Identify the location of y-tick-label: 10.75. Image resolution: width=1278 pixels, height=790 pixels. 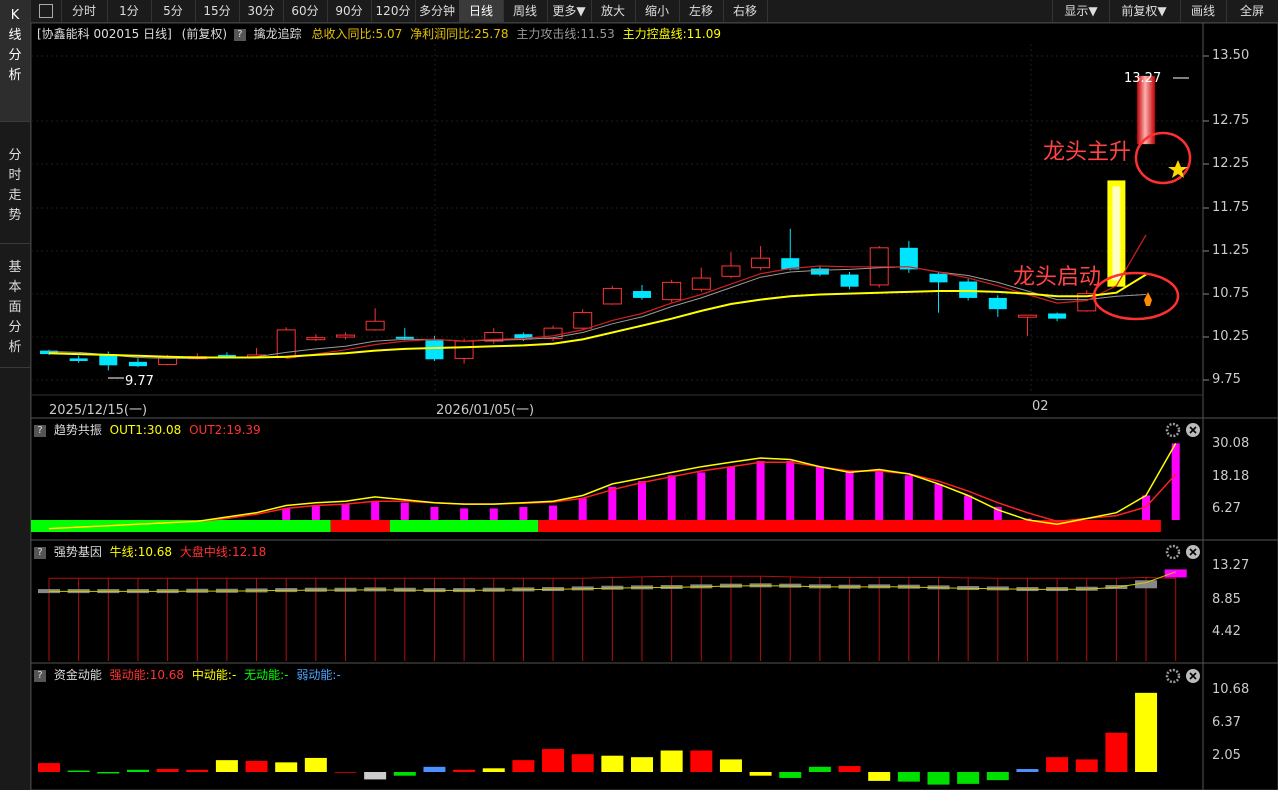
(1231, 293).